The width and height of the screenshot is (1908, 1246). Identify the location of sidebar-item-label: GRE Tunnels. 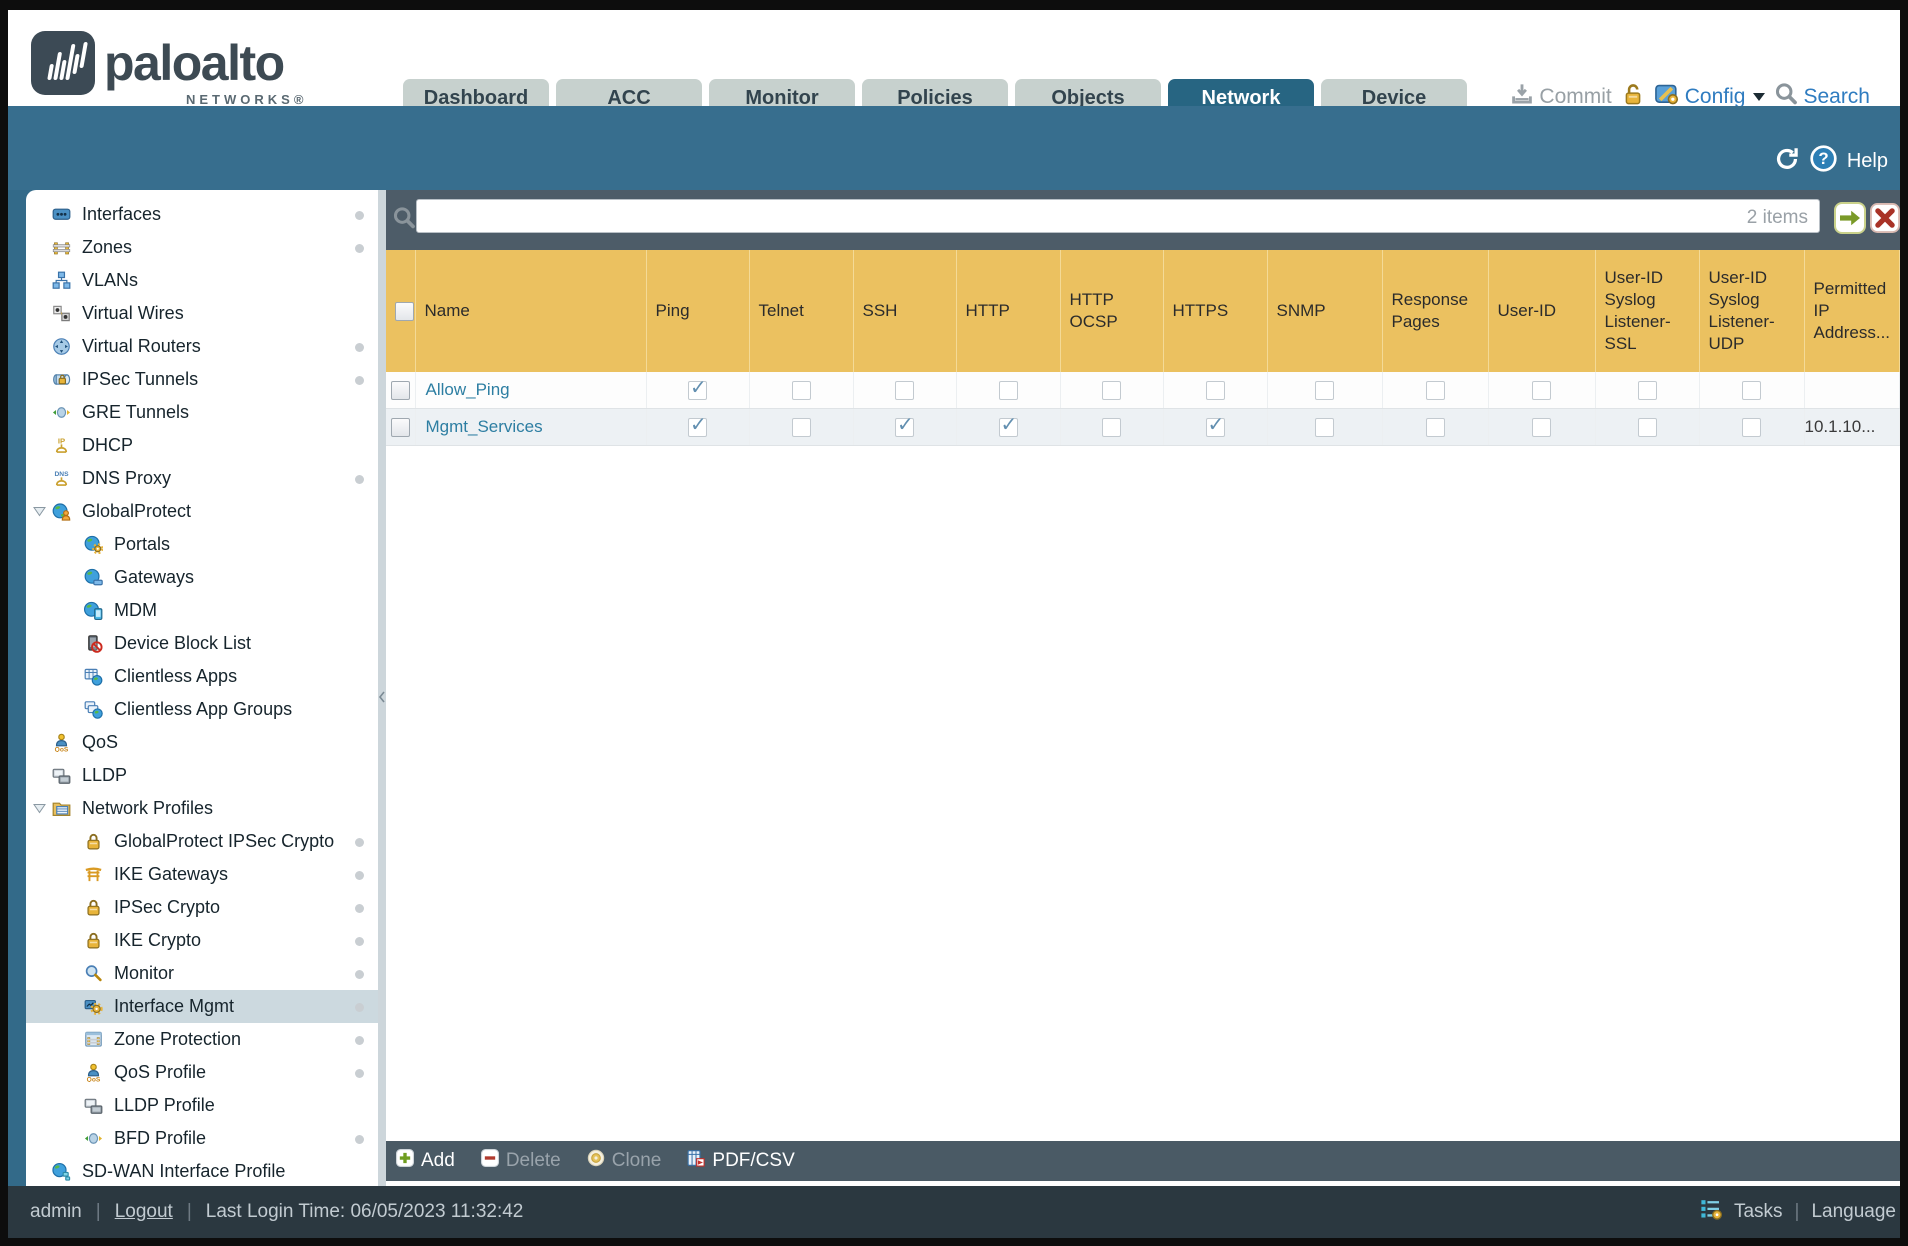
(136, 412).